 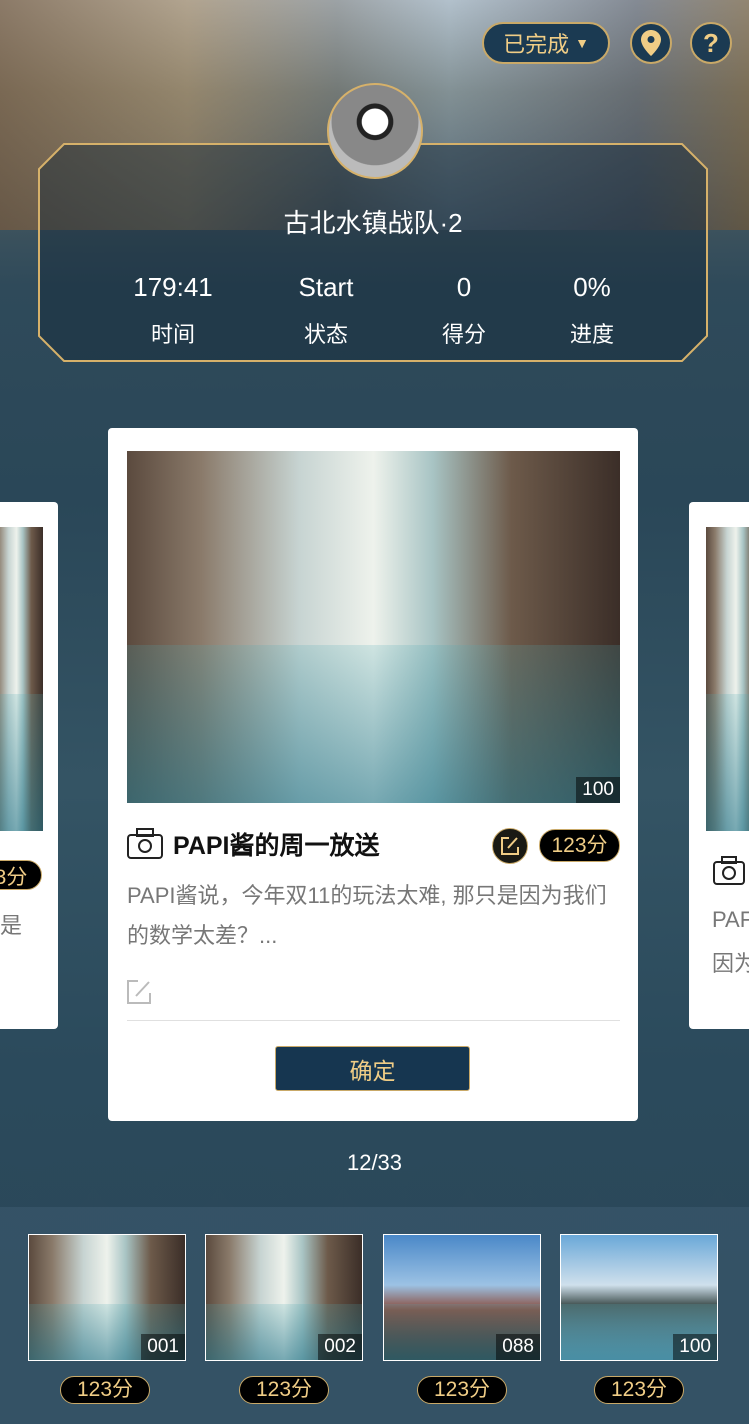 I want to click on filter-label: 已完成, so click(x=536, y=44).